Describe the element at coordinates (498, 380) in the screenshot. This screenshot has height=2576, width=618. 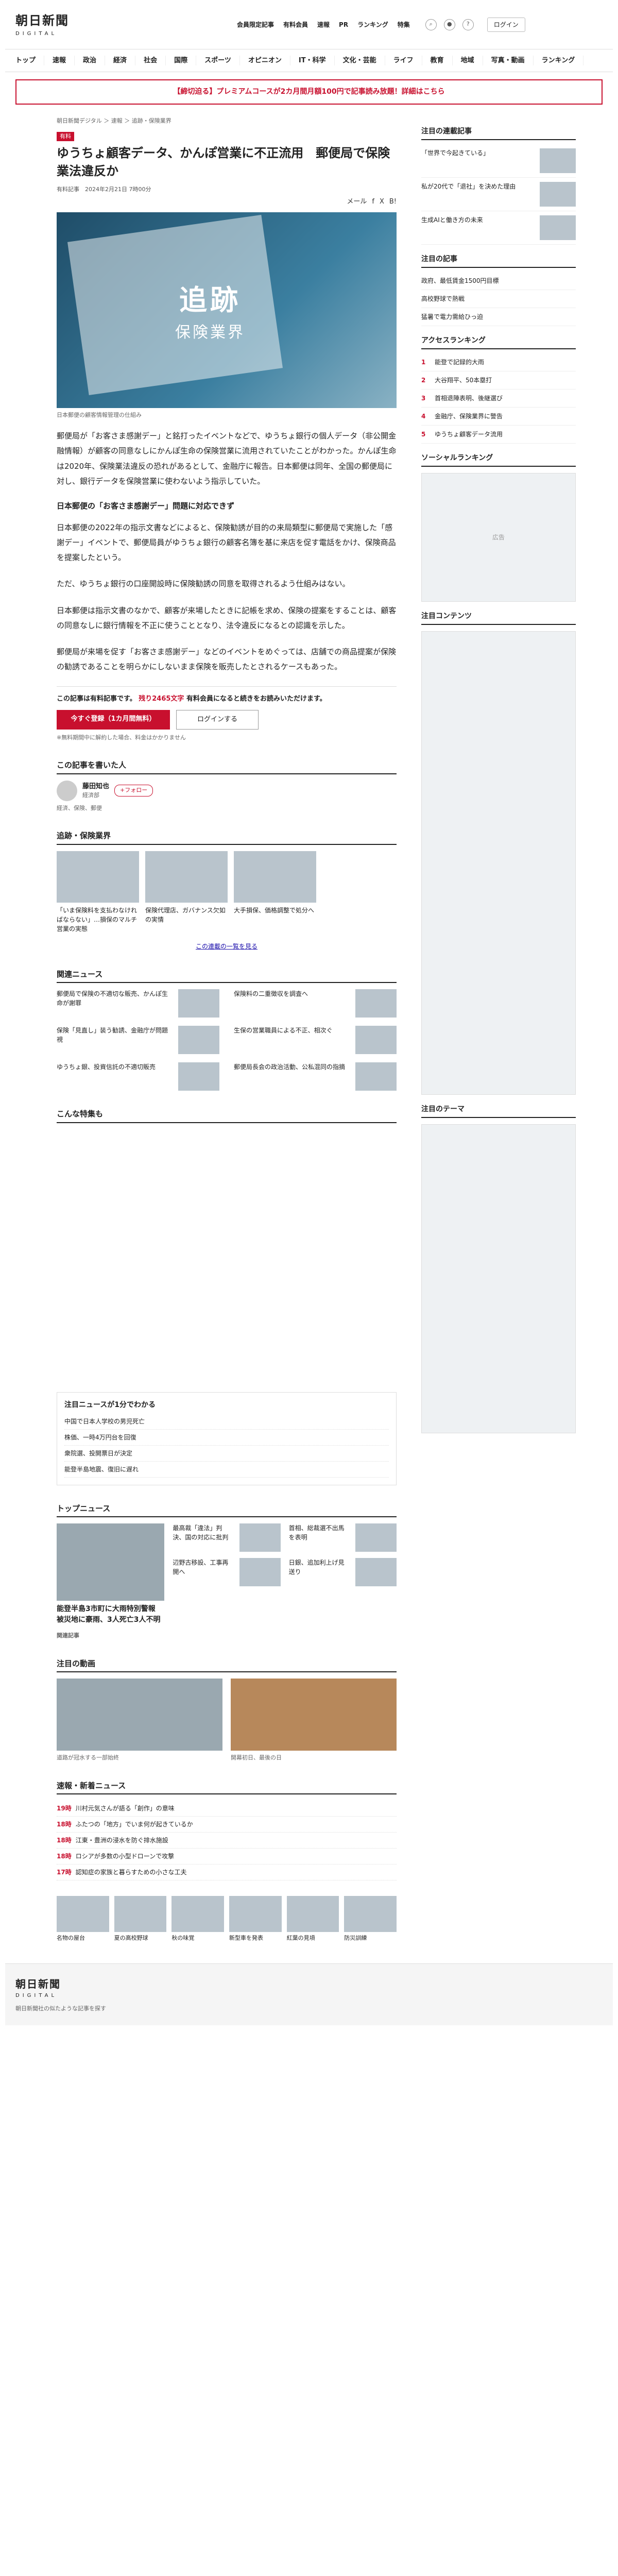
I see `ranking-item: 2 大谷翔平、50本塁打` at that location.